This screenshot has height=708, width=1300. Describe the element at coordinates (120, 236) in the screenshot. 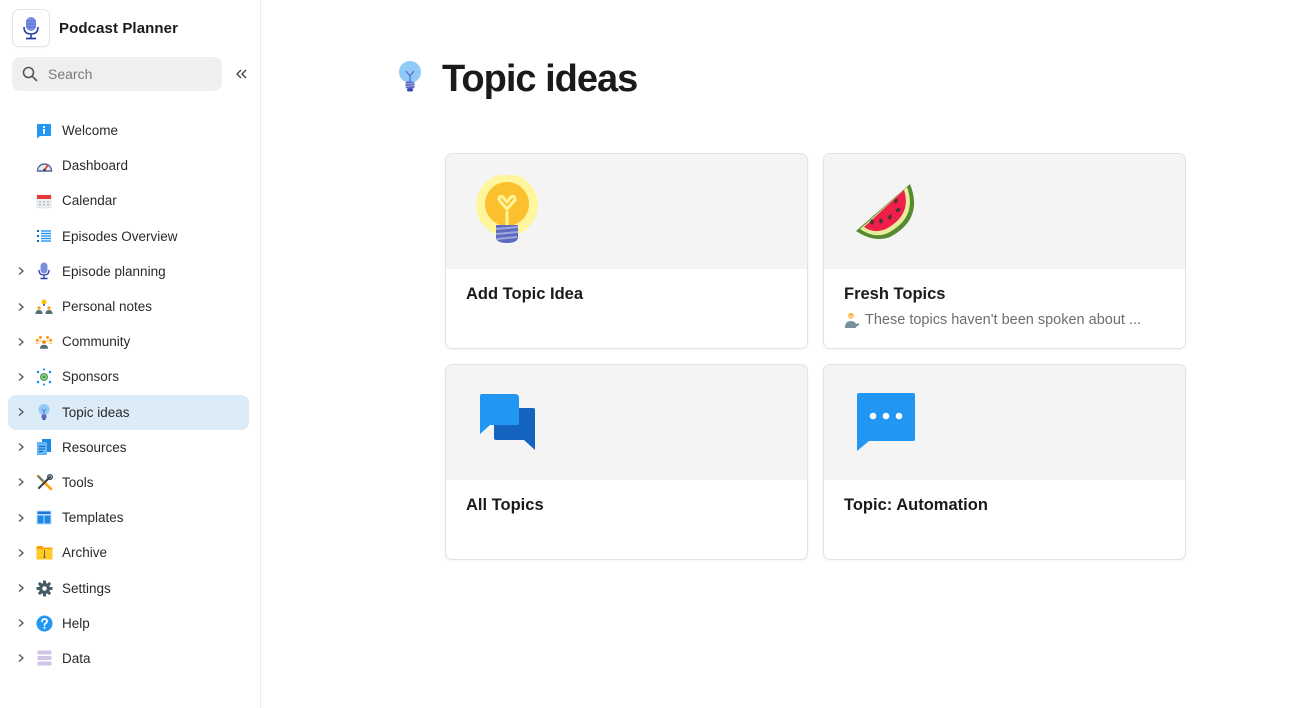

I see `sidebar-item-label: Episodes Overview` at that location.